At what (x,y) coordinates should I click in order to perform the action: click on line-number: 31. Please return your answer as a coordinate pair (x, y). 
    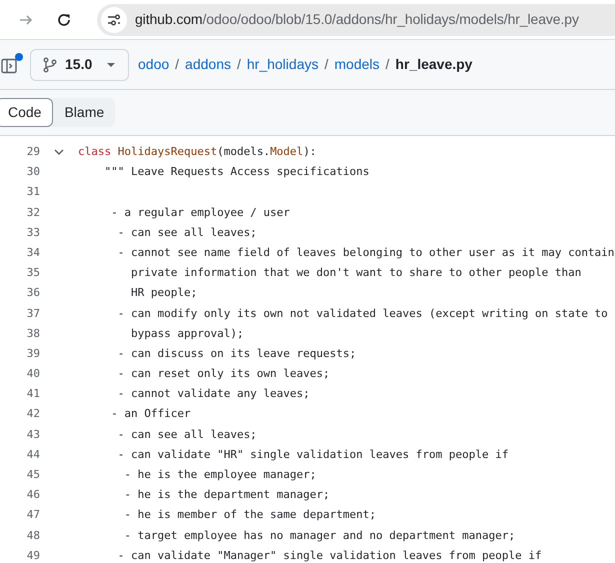
    Looking at the image, I should click on (33, 192).